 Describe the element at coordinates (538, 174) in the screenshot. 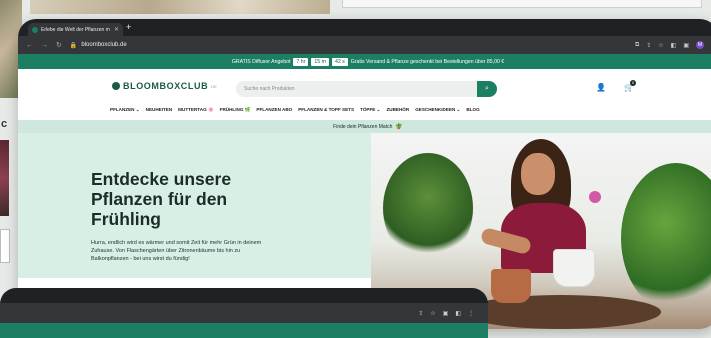

I see `person-face` at that location.